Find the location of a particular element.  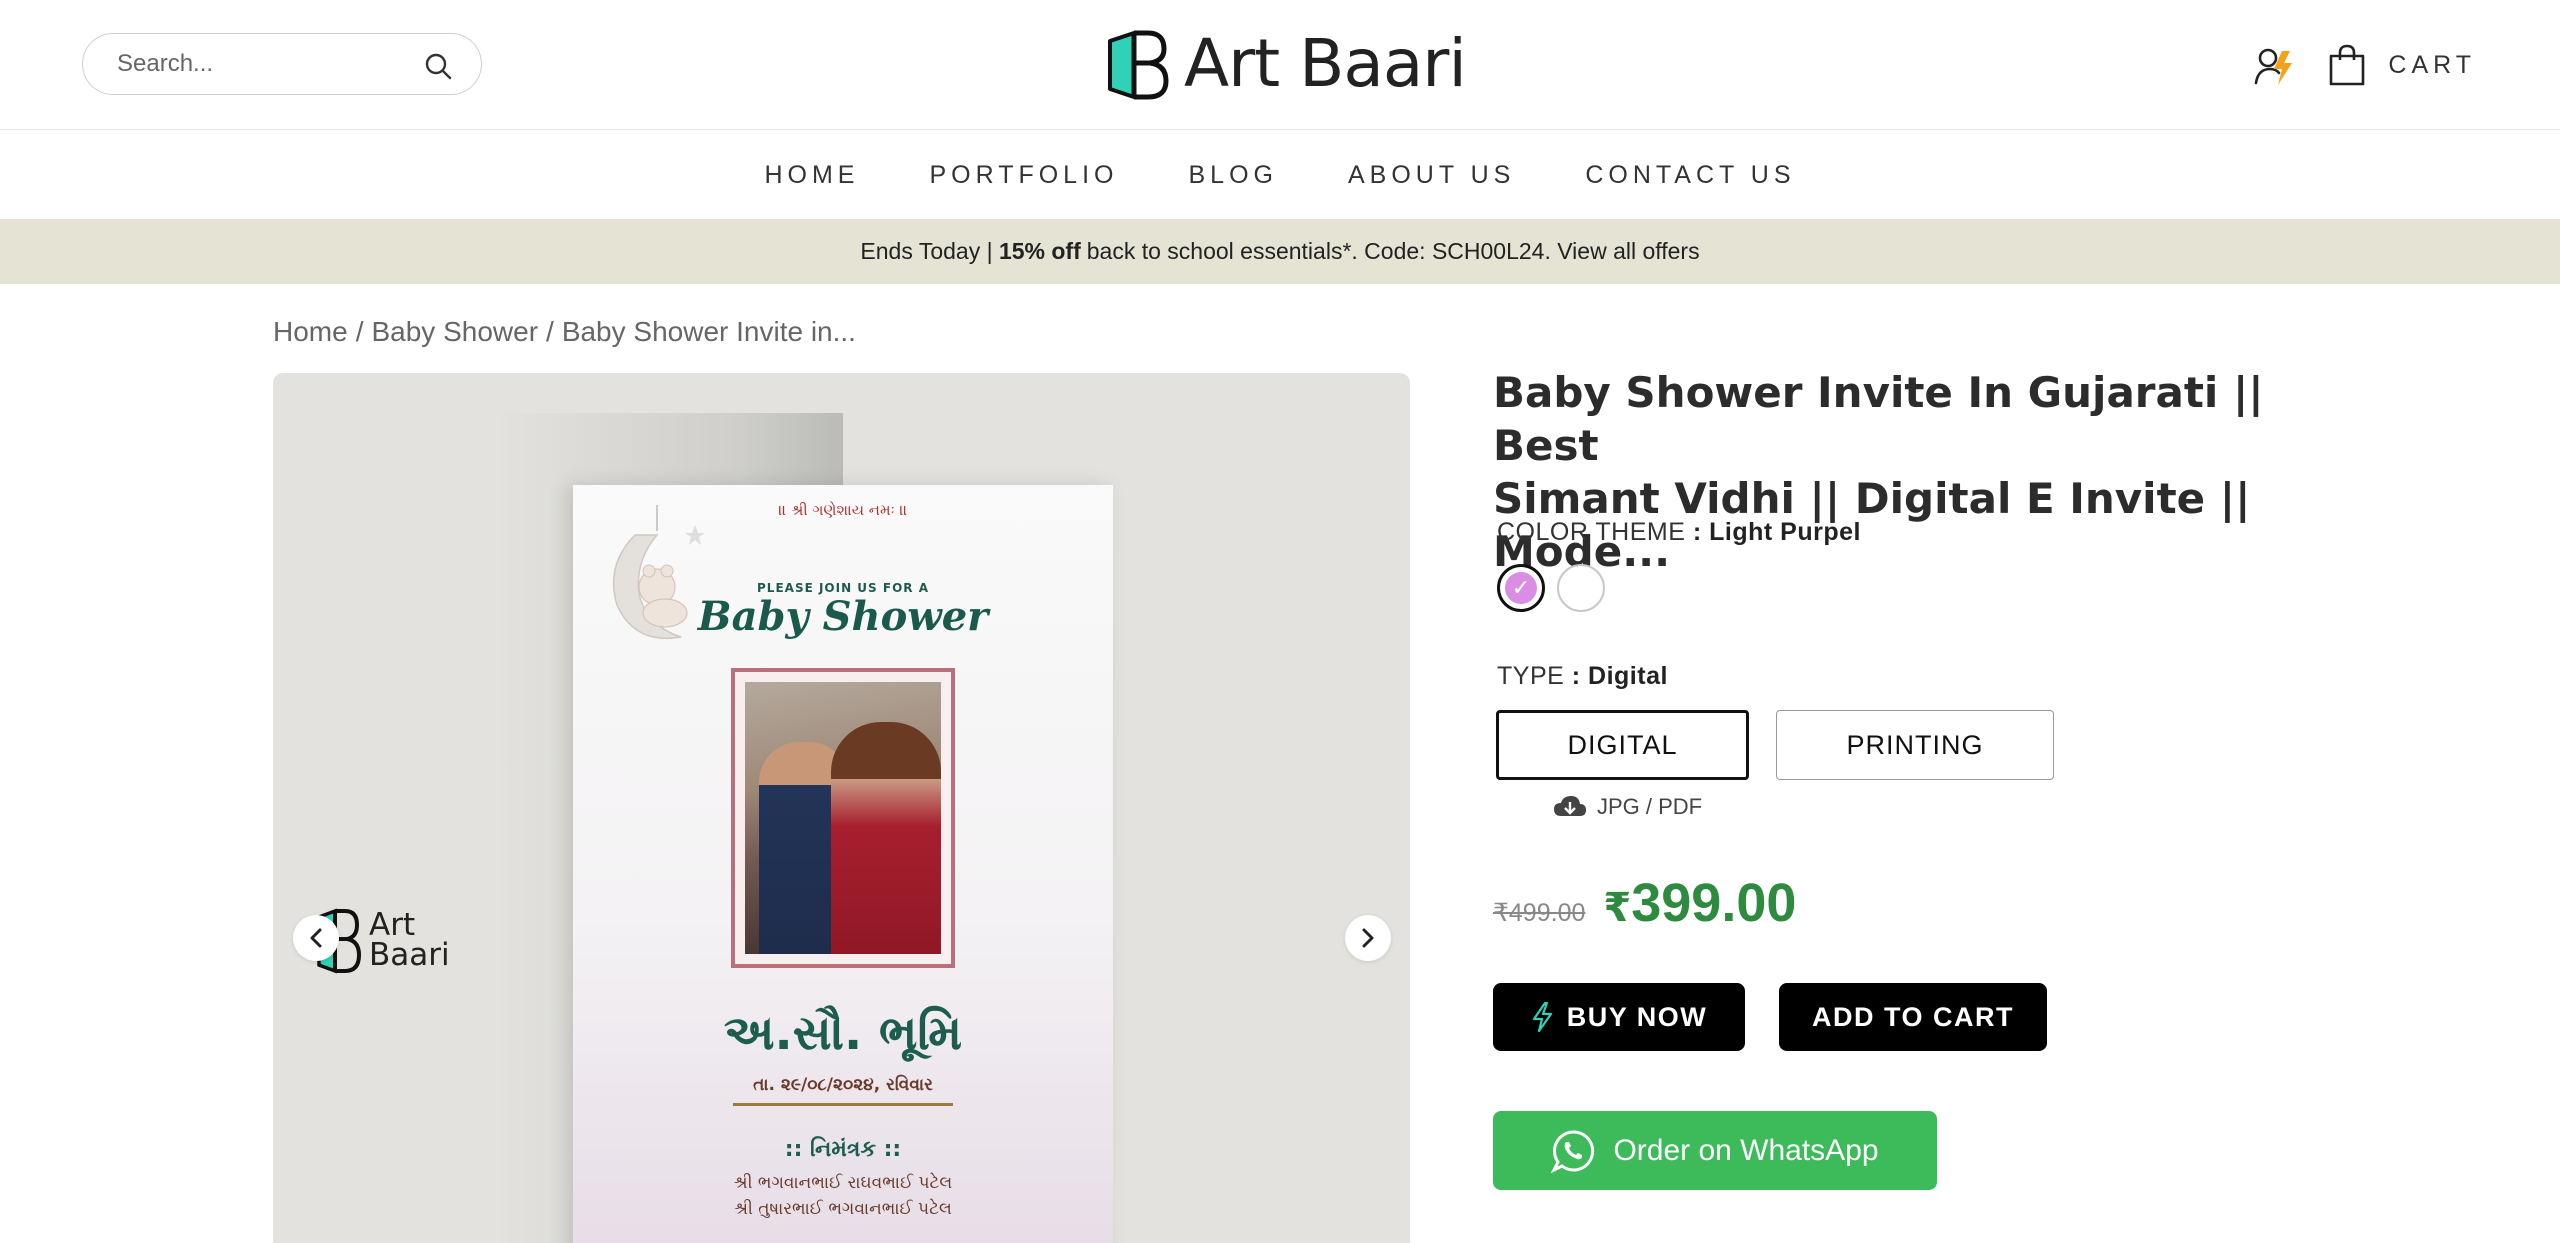

breadcrumb-home: Home is located at coordinates (310, 332).